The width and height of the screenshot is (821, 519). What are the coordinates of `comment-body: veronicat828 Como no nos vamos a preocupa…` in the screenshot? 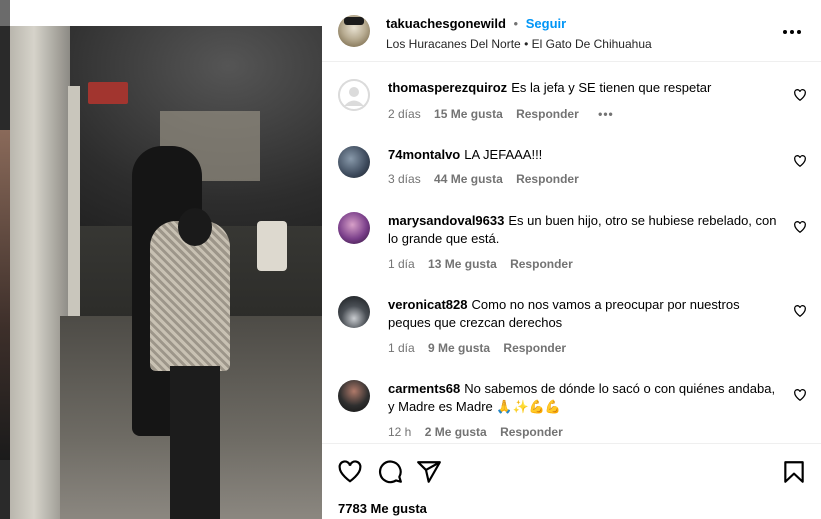 It's located at (583, 314).